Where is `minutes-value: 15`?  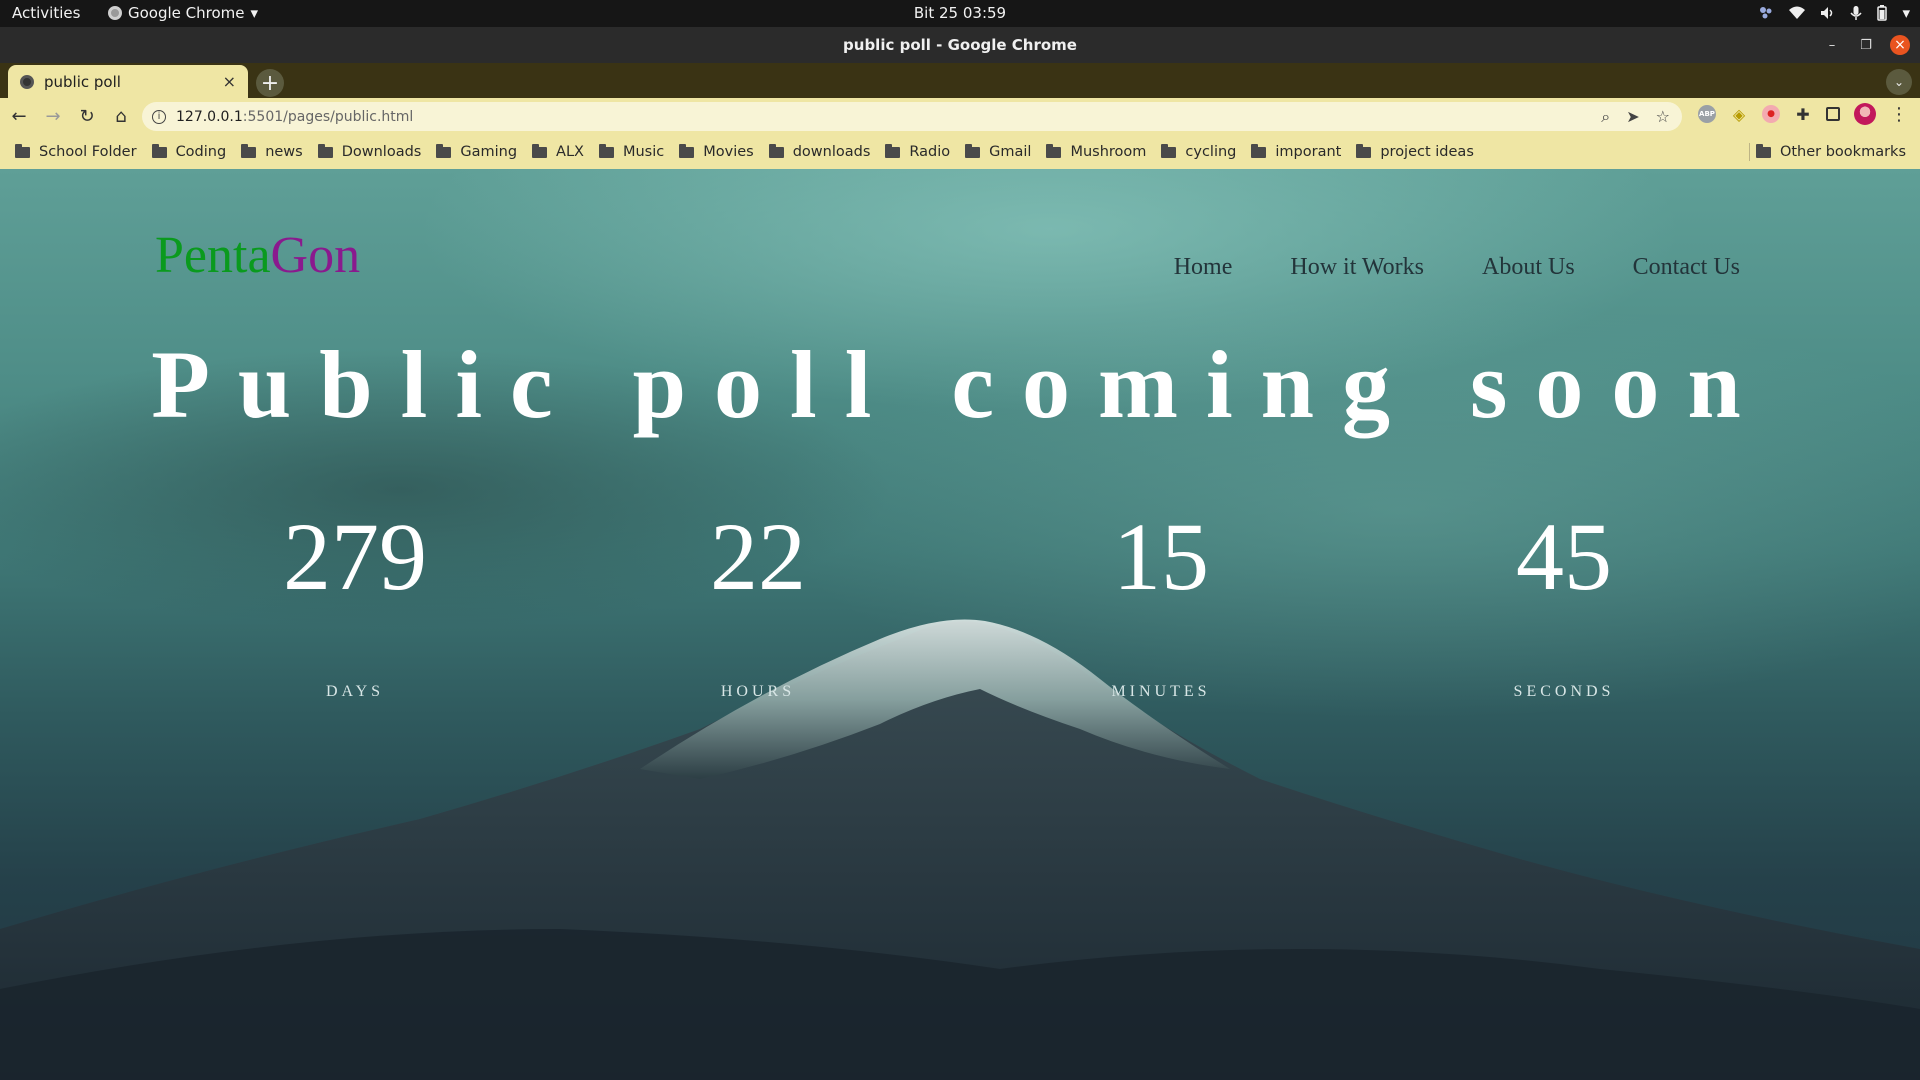 minutes-value: 15 is located at coordinates (1161, 556).